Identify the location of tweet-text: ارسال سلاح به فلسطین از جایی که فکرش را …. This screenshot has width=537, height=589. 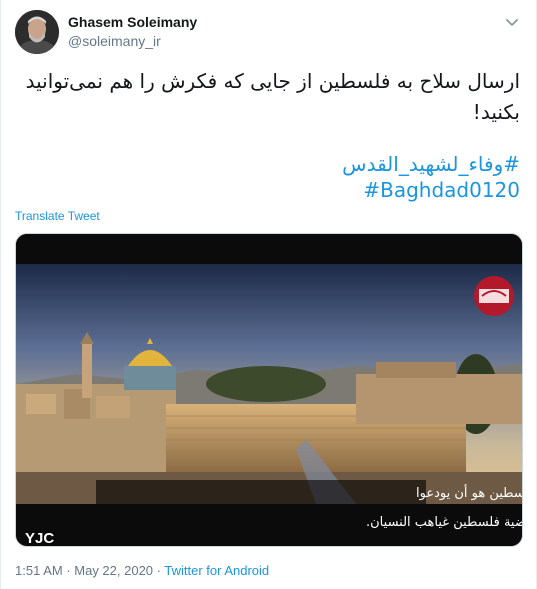
(272, 96).